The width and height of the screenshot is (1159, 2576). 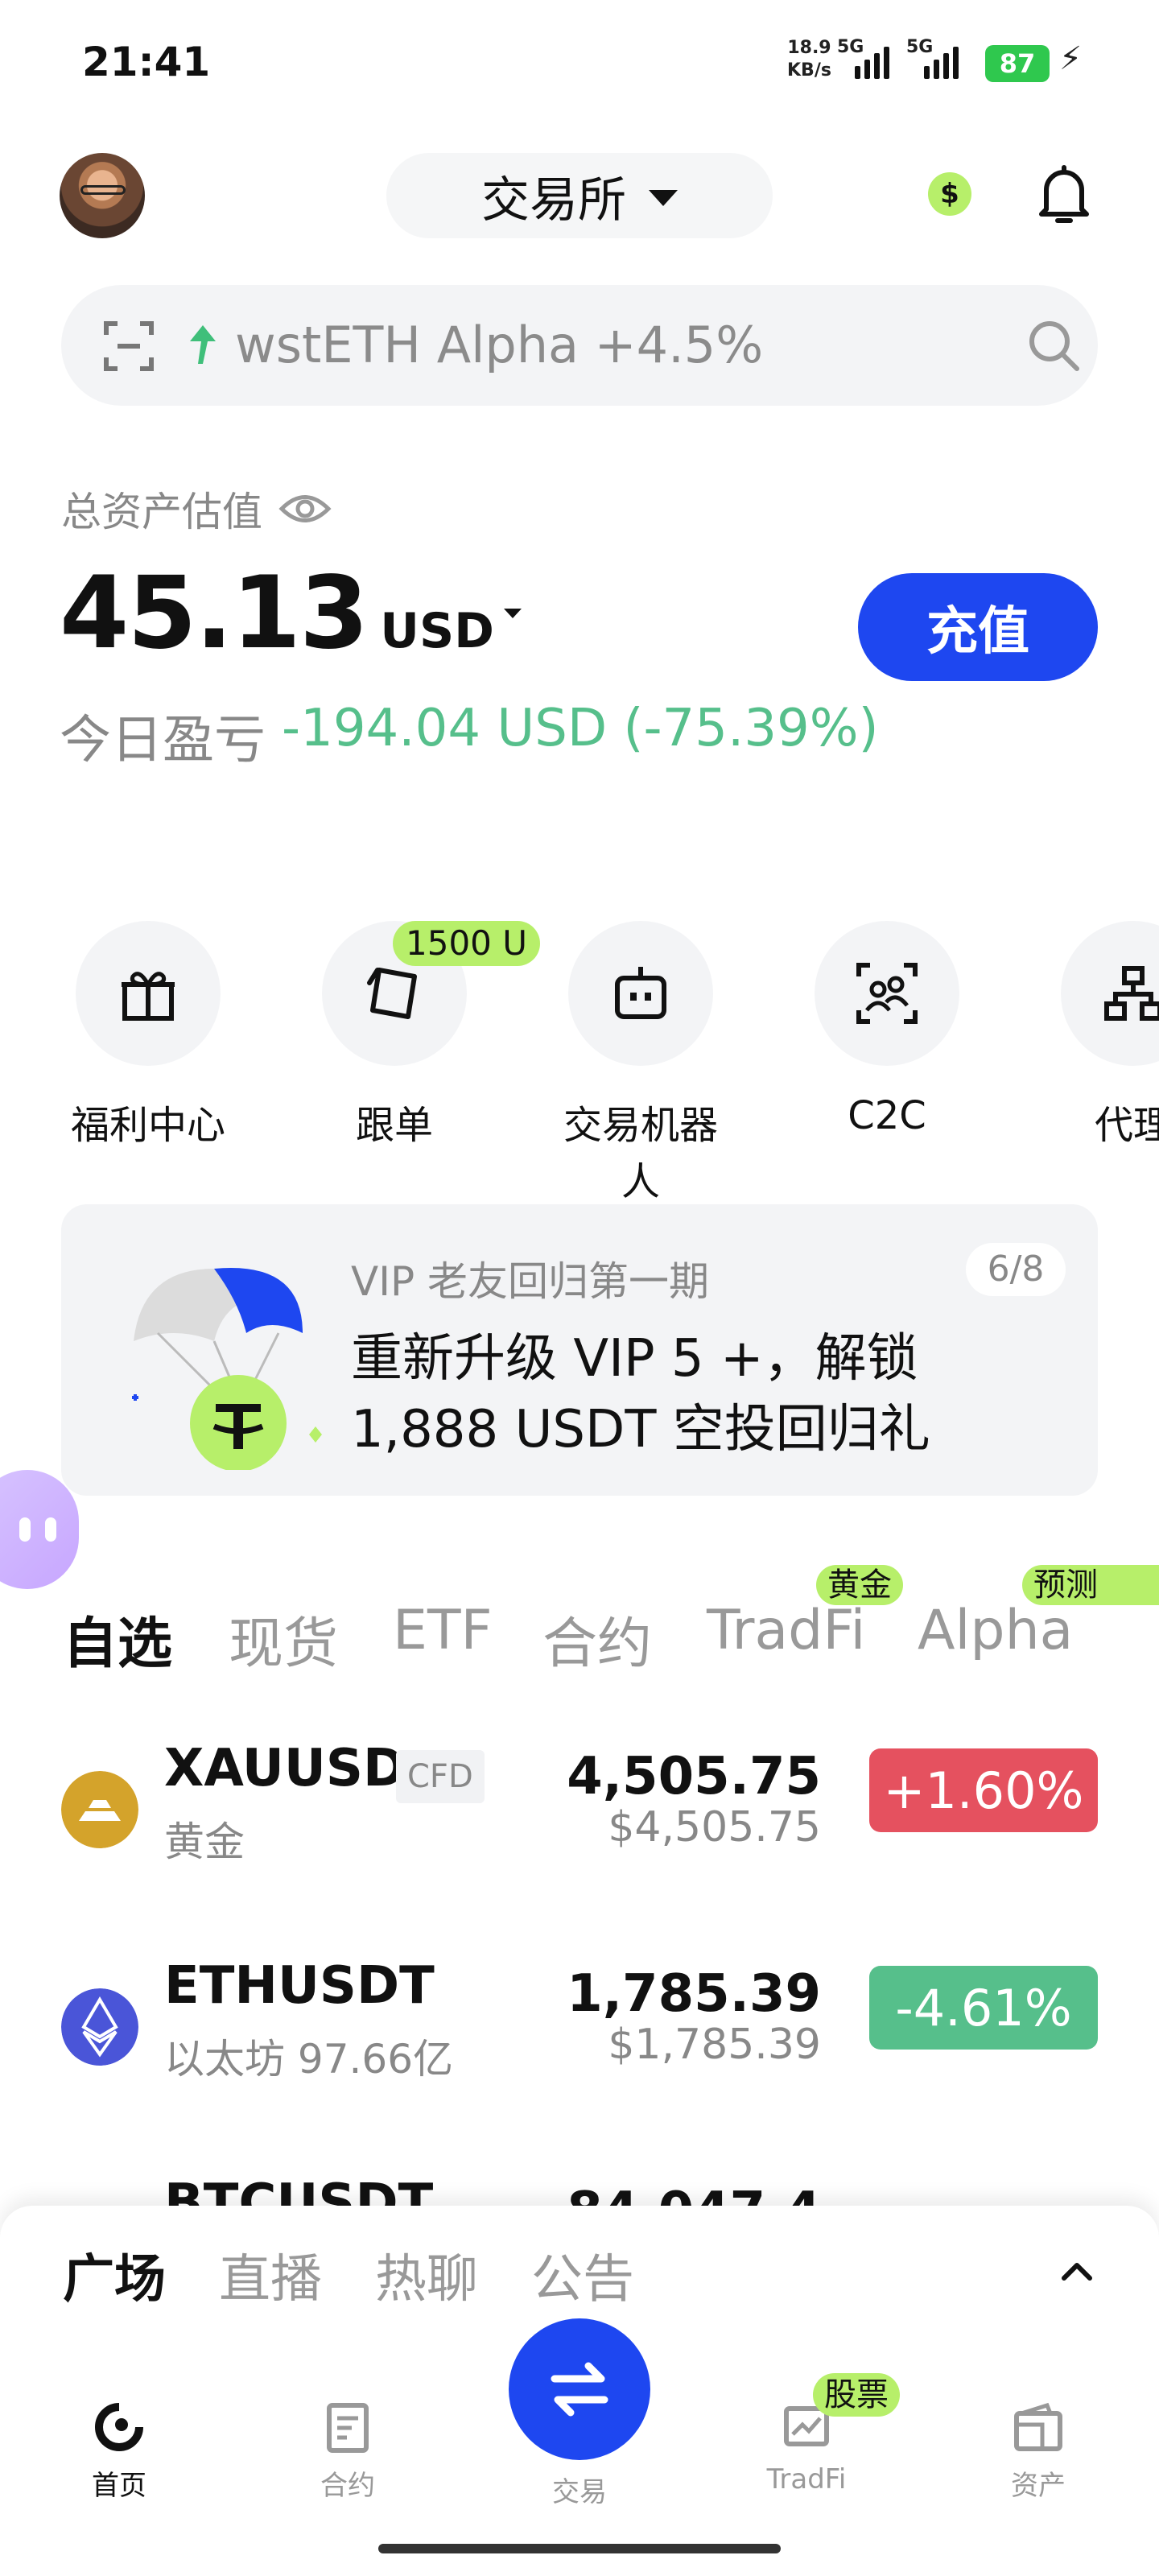 I want to click on bottom-sheet: 广场 直播 热聊 公告 首页 合约 交易 TradFi 股票 资产, so click(x=579, y=2391).